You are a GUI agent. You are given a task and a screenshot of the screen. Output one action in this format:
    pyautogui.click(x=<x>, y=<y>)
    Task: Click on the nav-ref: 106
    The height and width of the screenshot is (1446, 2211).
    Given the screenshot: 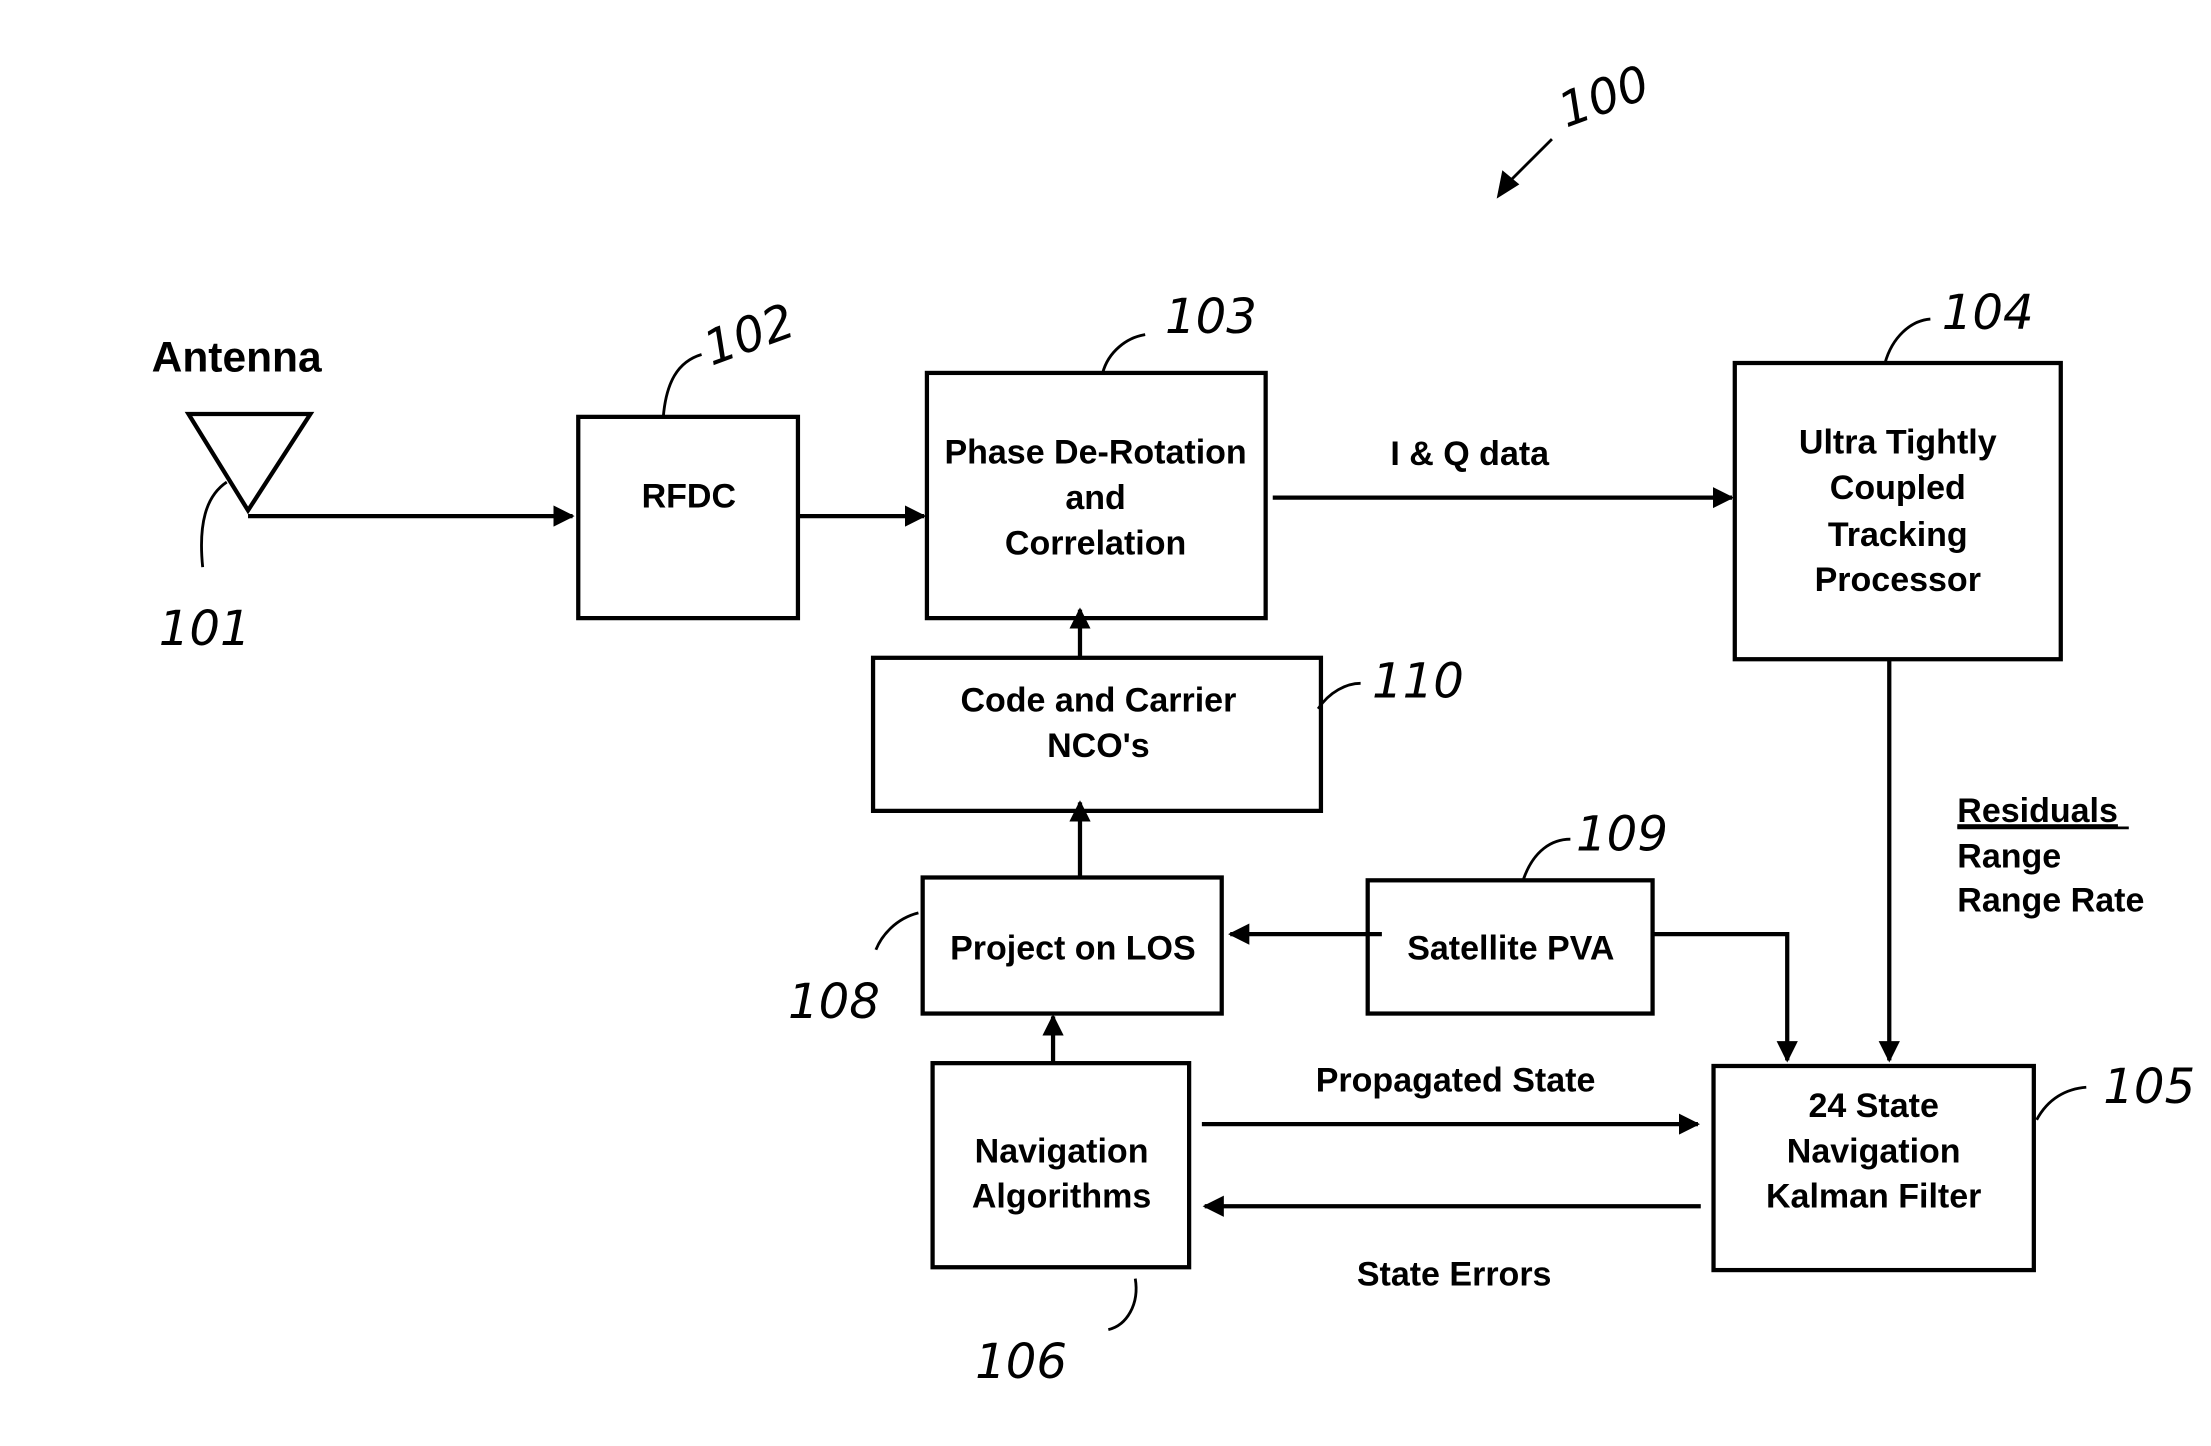 What is the action you would take?
    pyautogui.click(x=1021, y=1362)
    